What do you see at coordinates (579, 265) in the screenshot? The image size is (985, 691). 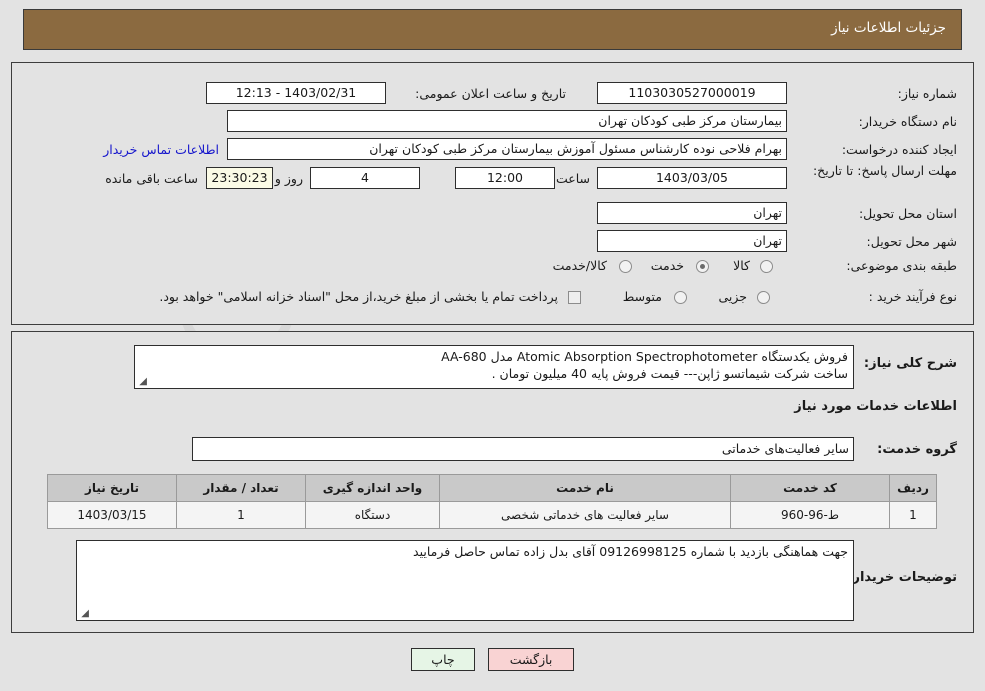 I see `category-option-kala-khedmat: کالا/خدمت` at bounding box center [579, 265].